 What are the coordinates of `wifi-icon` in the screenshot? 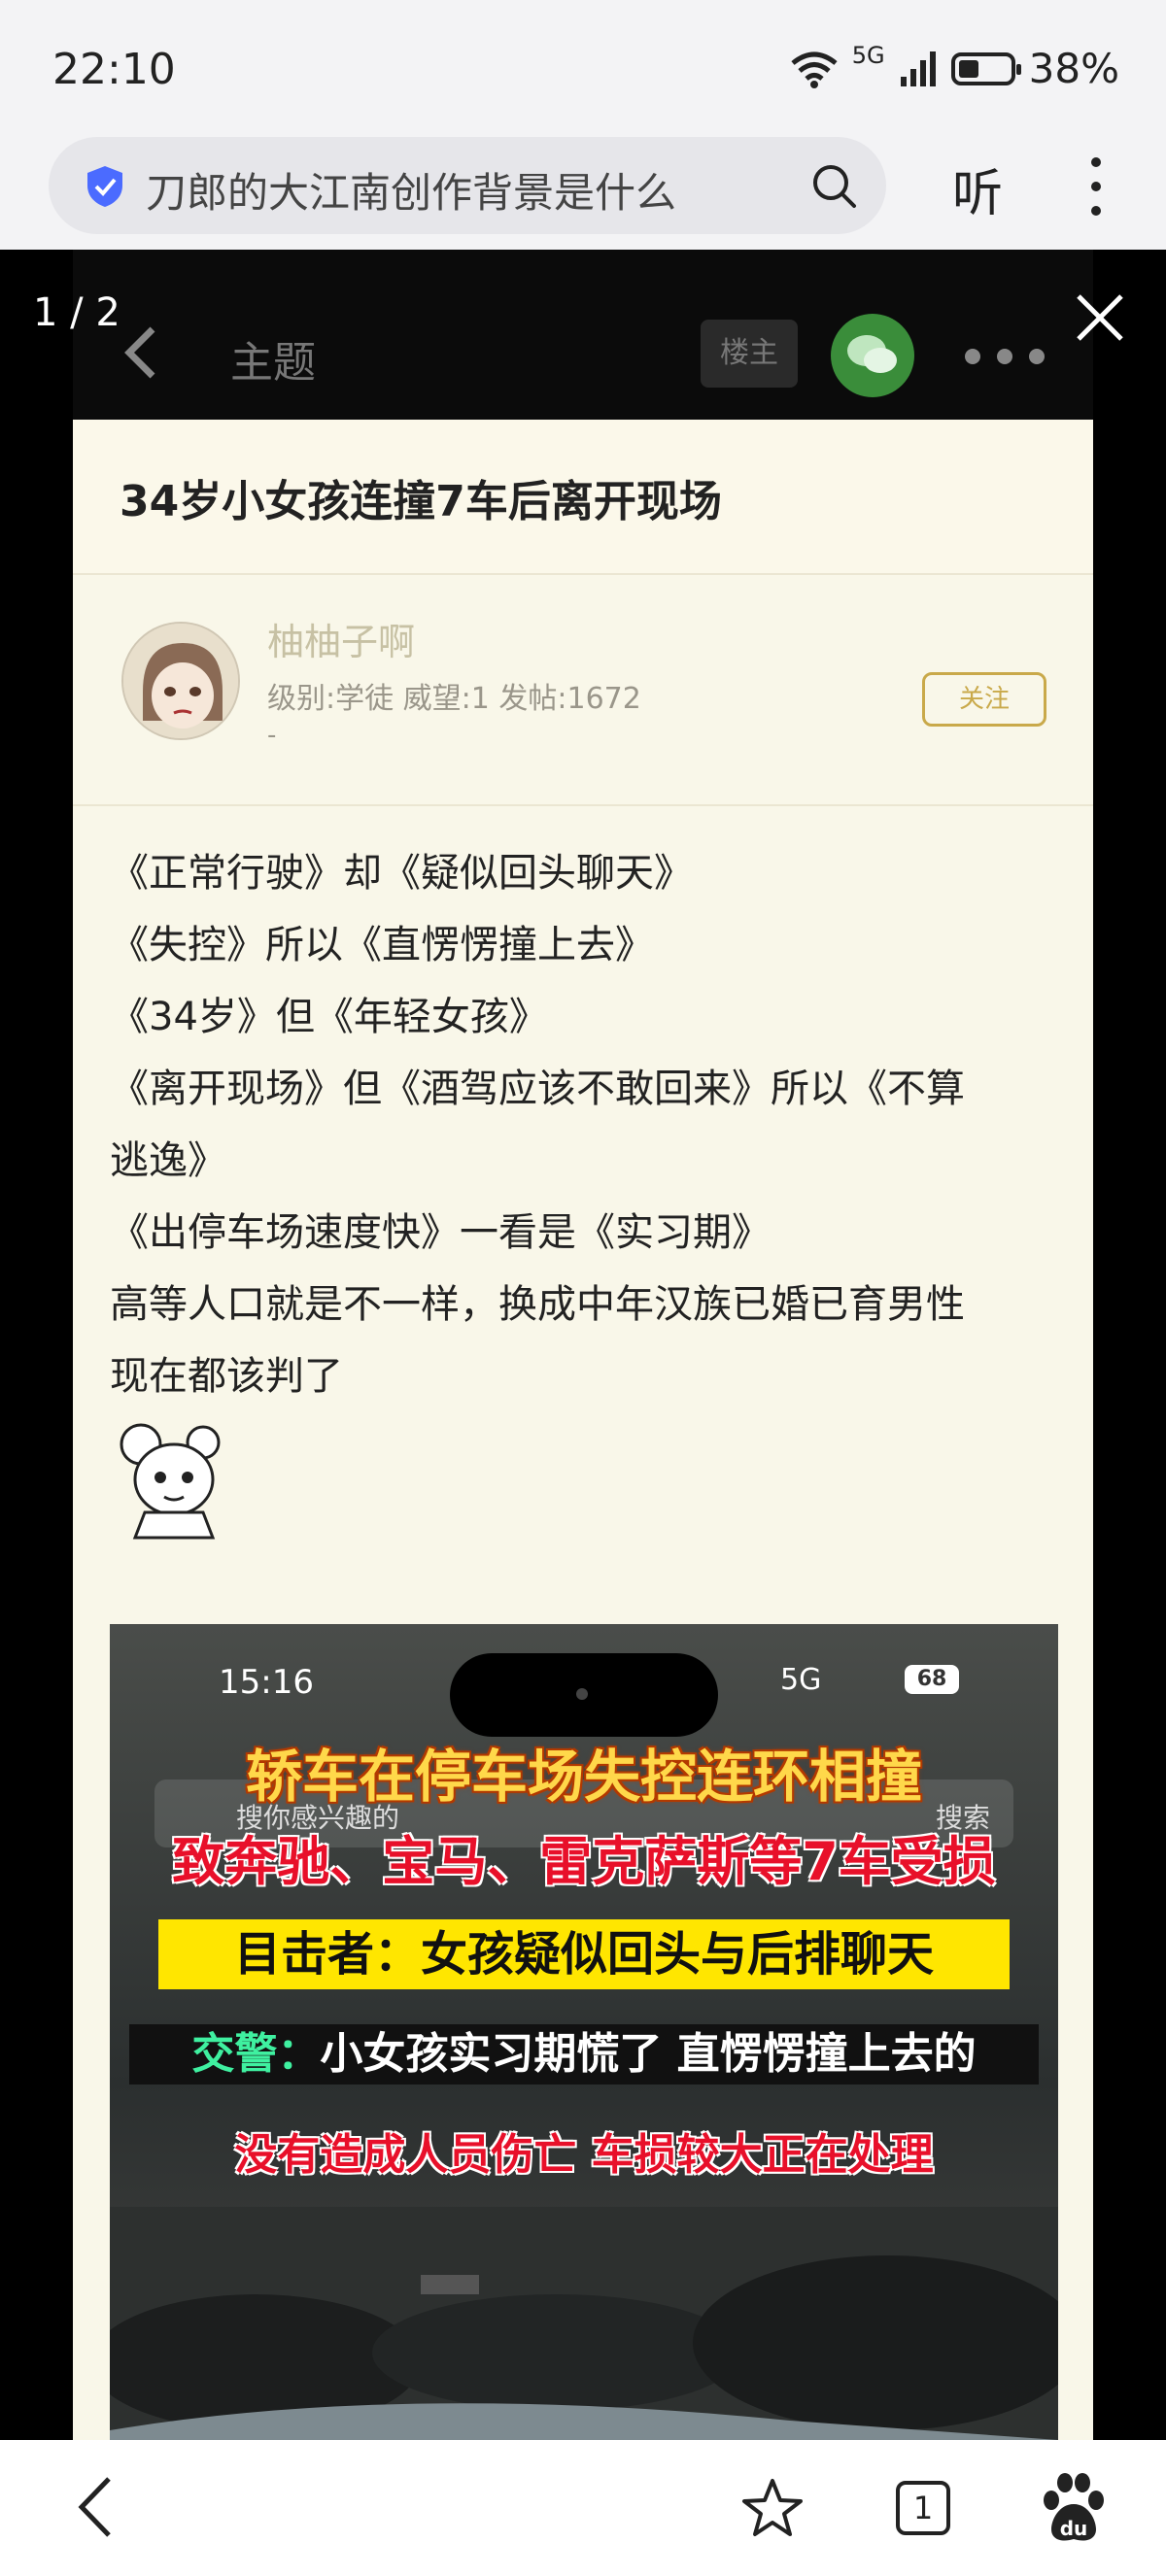 It's located at (814, 69).